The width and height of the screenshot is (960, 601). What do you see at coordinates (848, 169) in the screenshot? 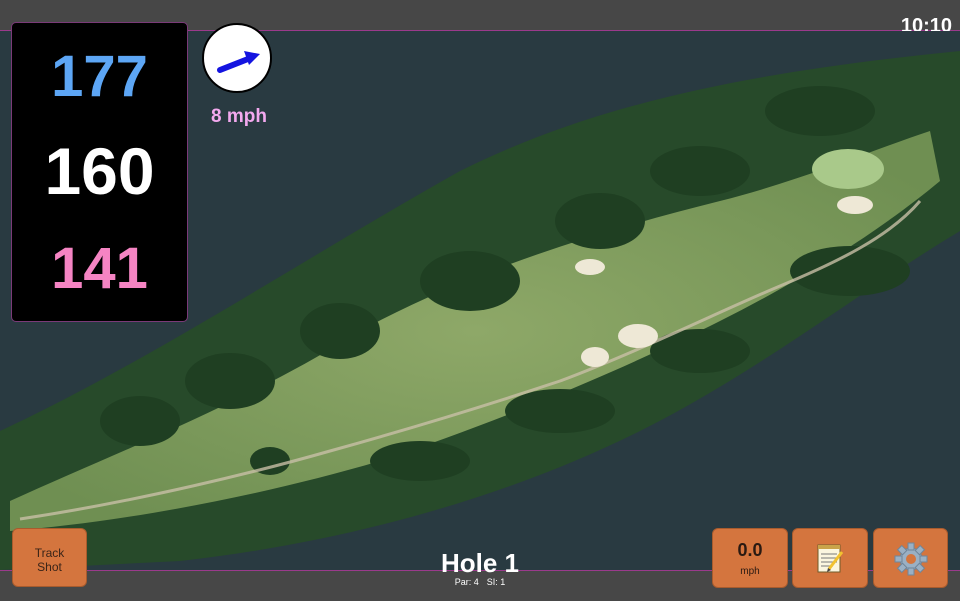
I see `green` at bounding box center [848, 169].